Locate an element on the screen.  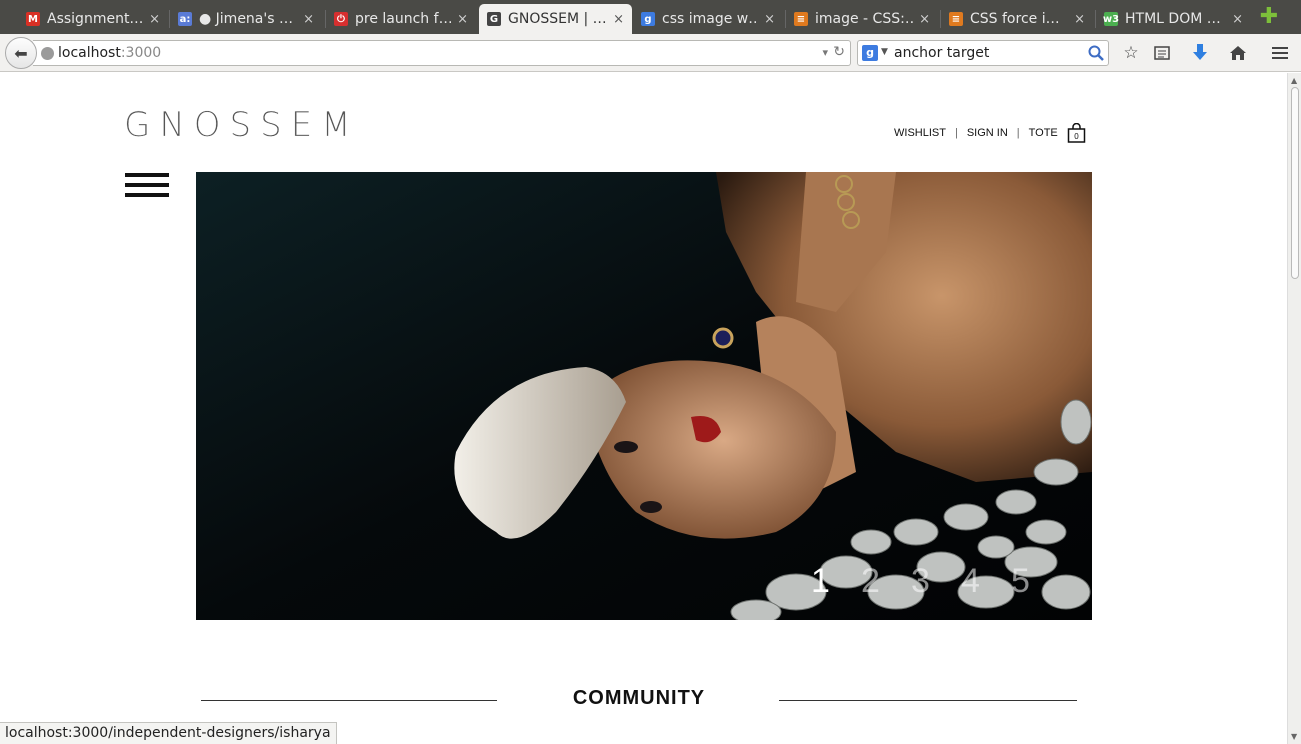
wishlist-link: WISHLIST is located at coordinates (920, 133).